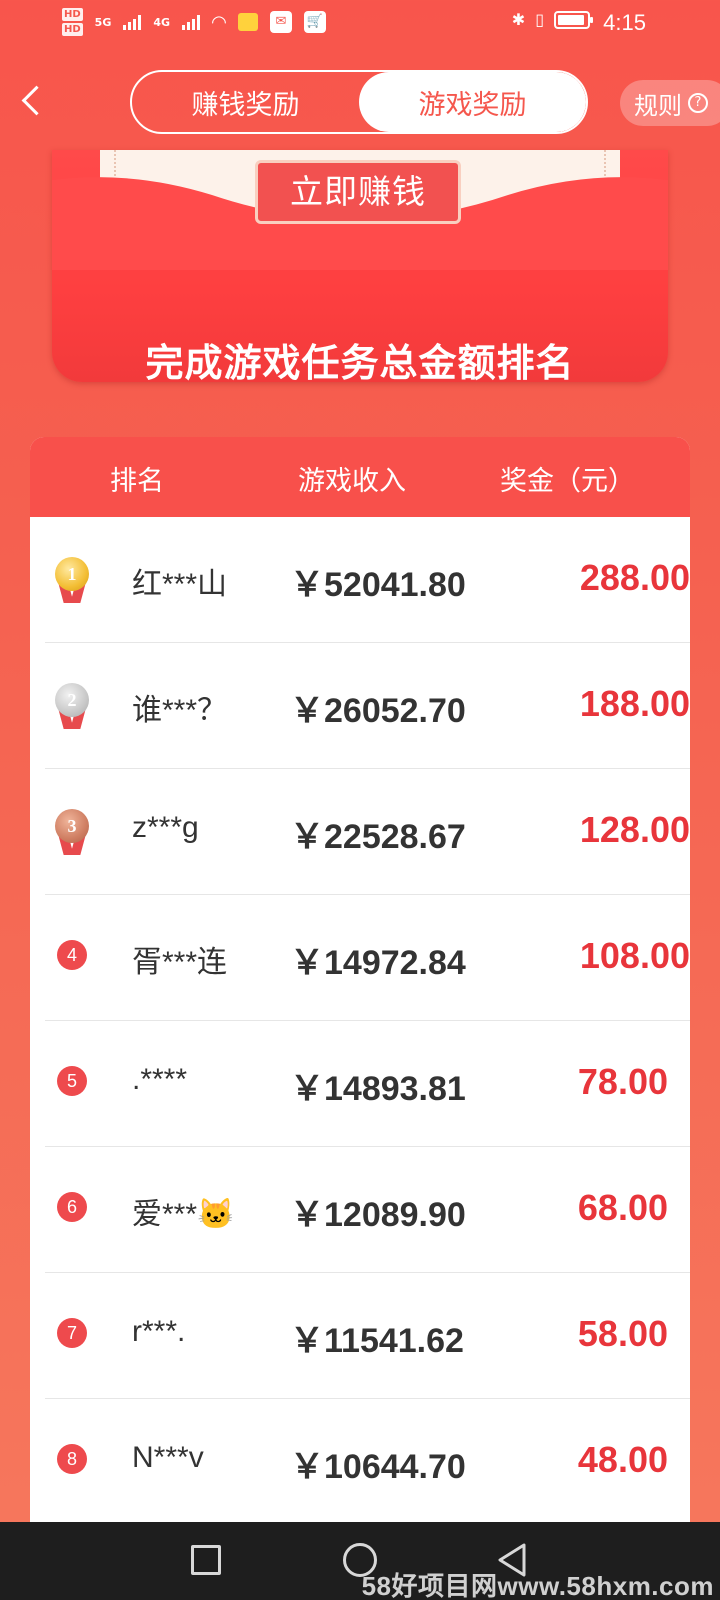 This screenshot has height=1600, width=720. What do you see at coordinates (624, 22) in the screenshot?
I see `status-time: 4:15` at bounding box center [624, 22].